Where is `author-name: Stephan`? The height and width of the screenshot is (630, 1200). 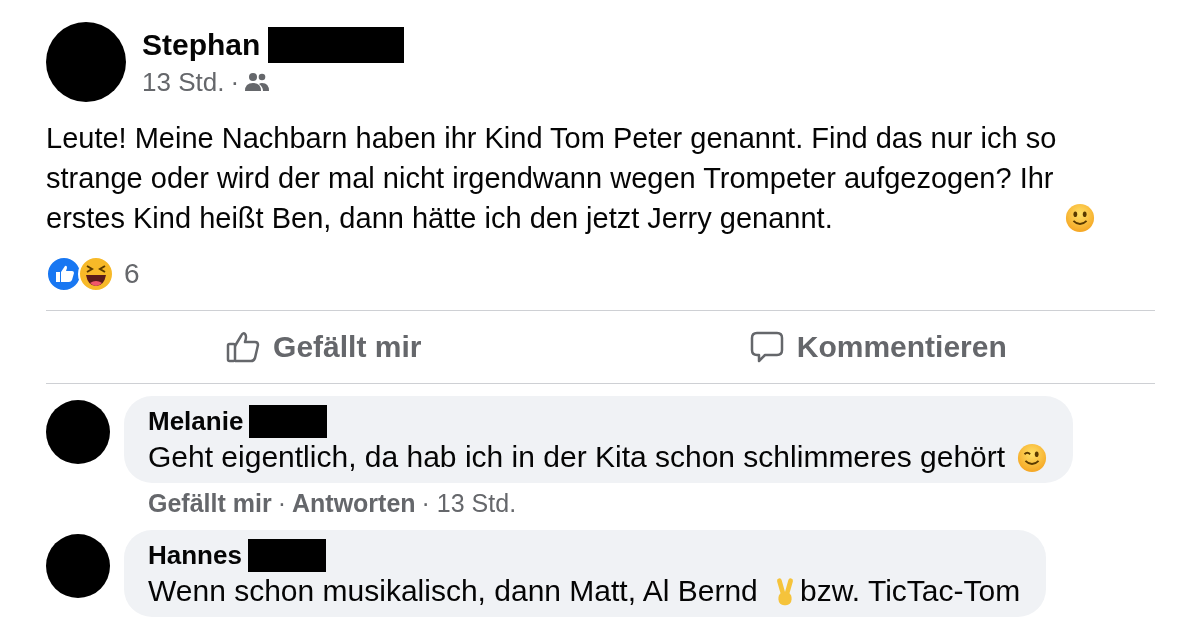 author-name: Stephan is located at coordinates (201, 44).